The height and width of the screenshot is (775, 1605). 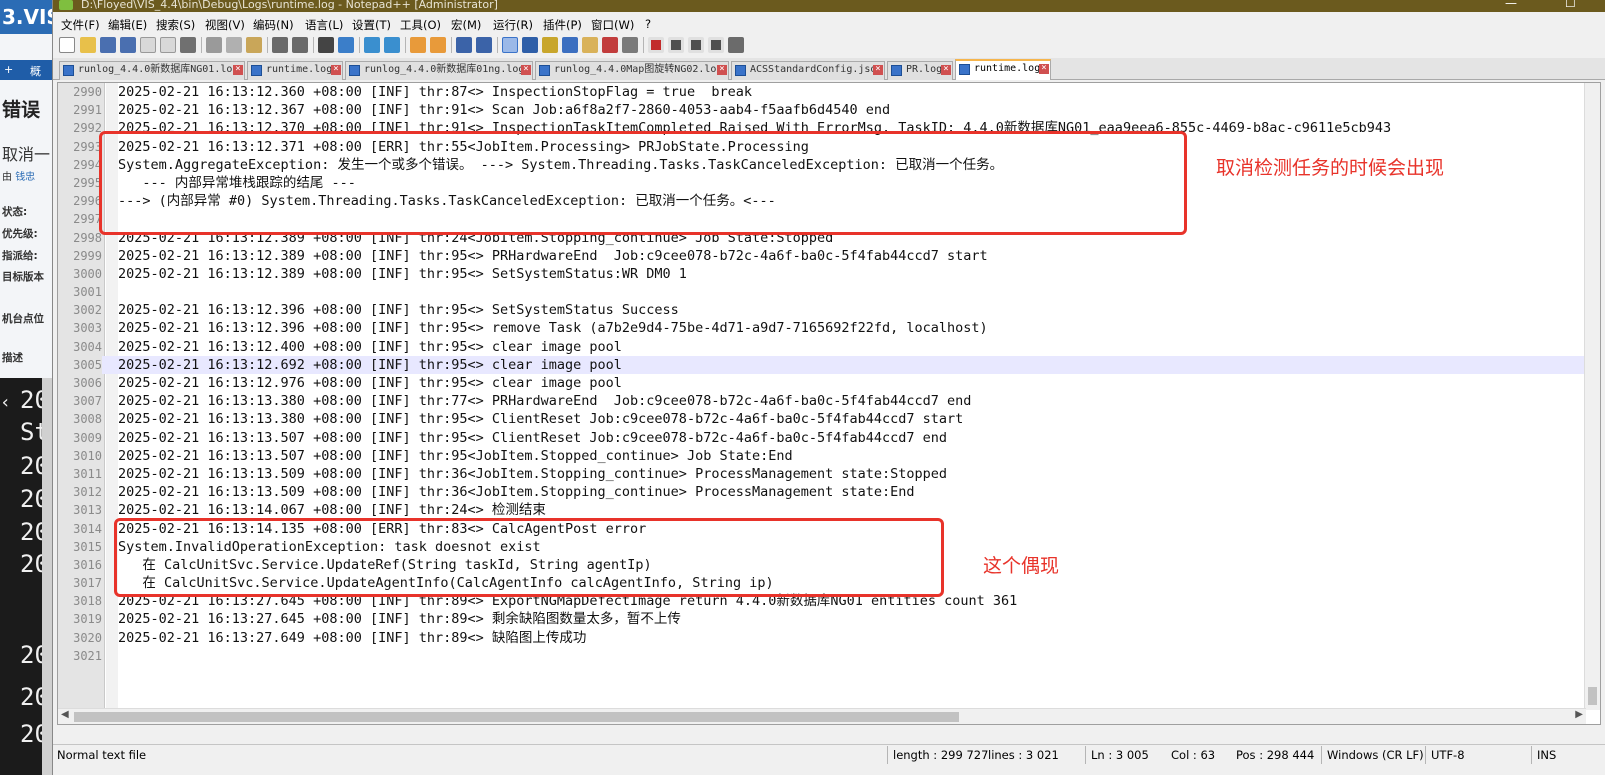 I want to click on menu-encoding: 编码(N), so click(x=273, y=25).